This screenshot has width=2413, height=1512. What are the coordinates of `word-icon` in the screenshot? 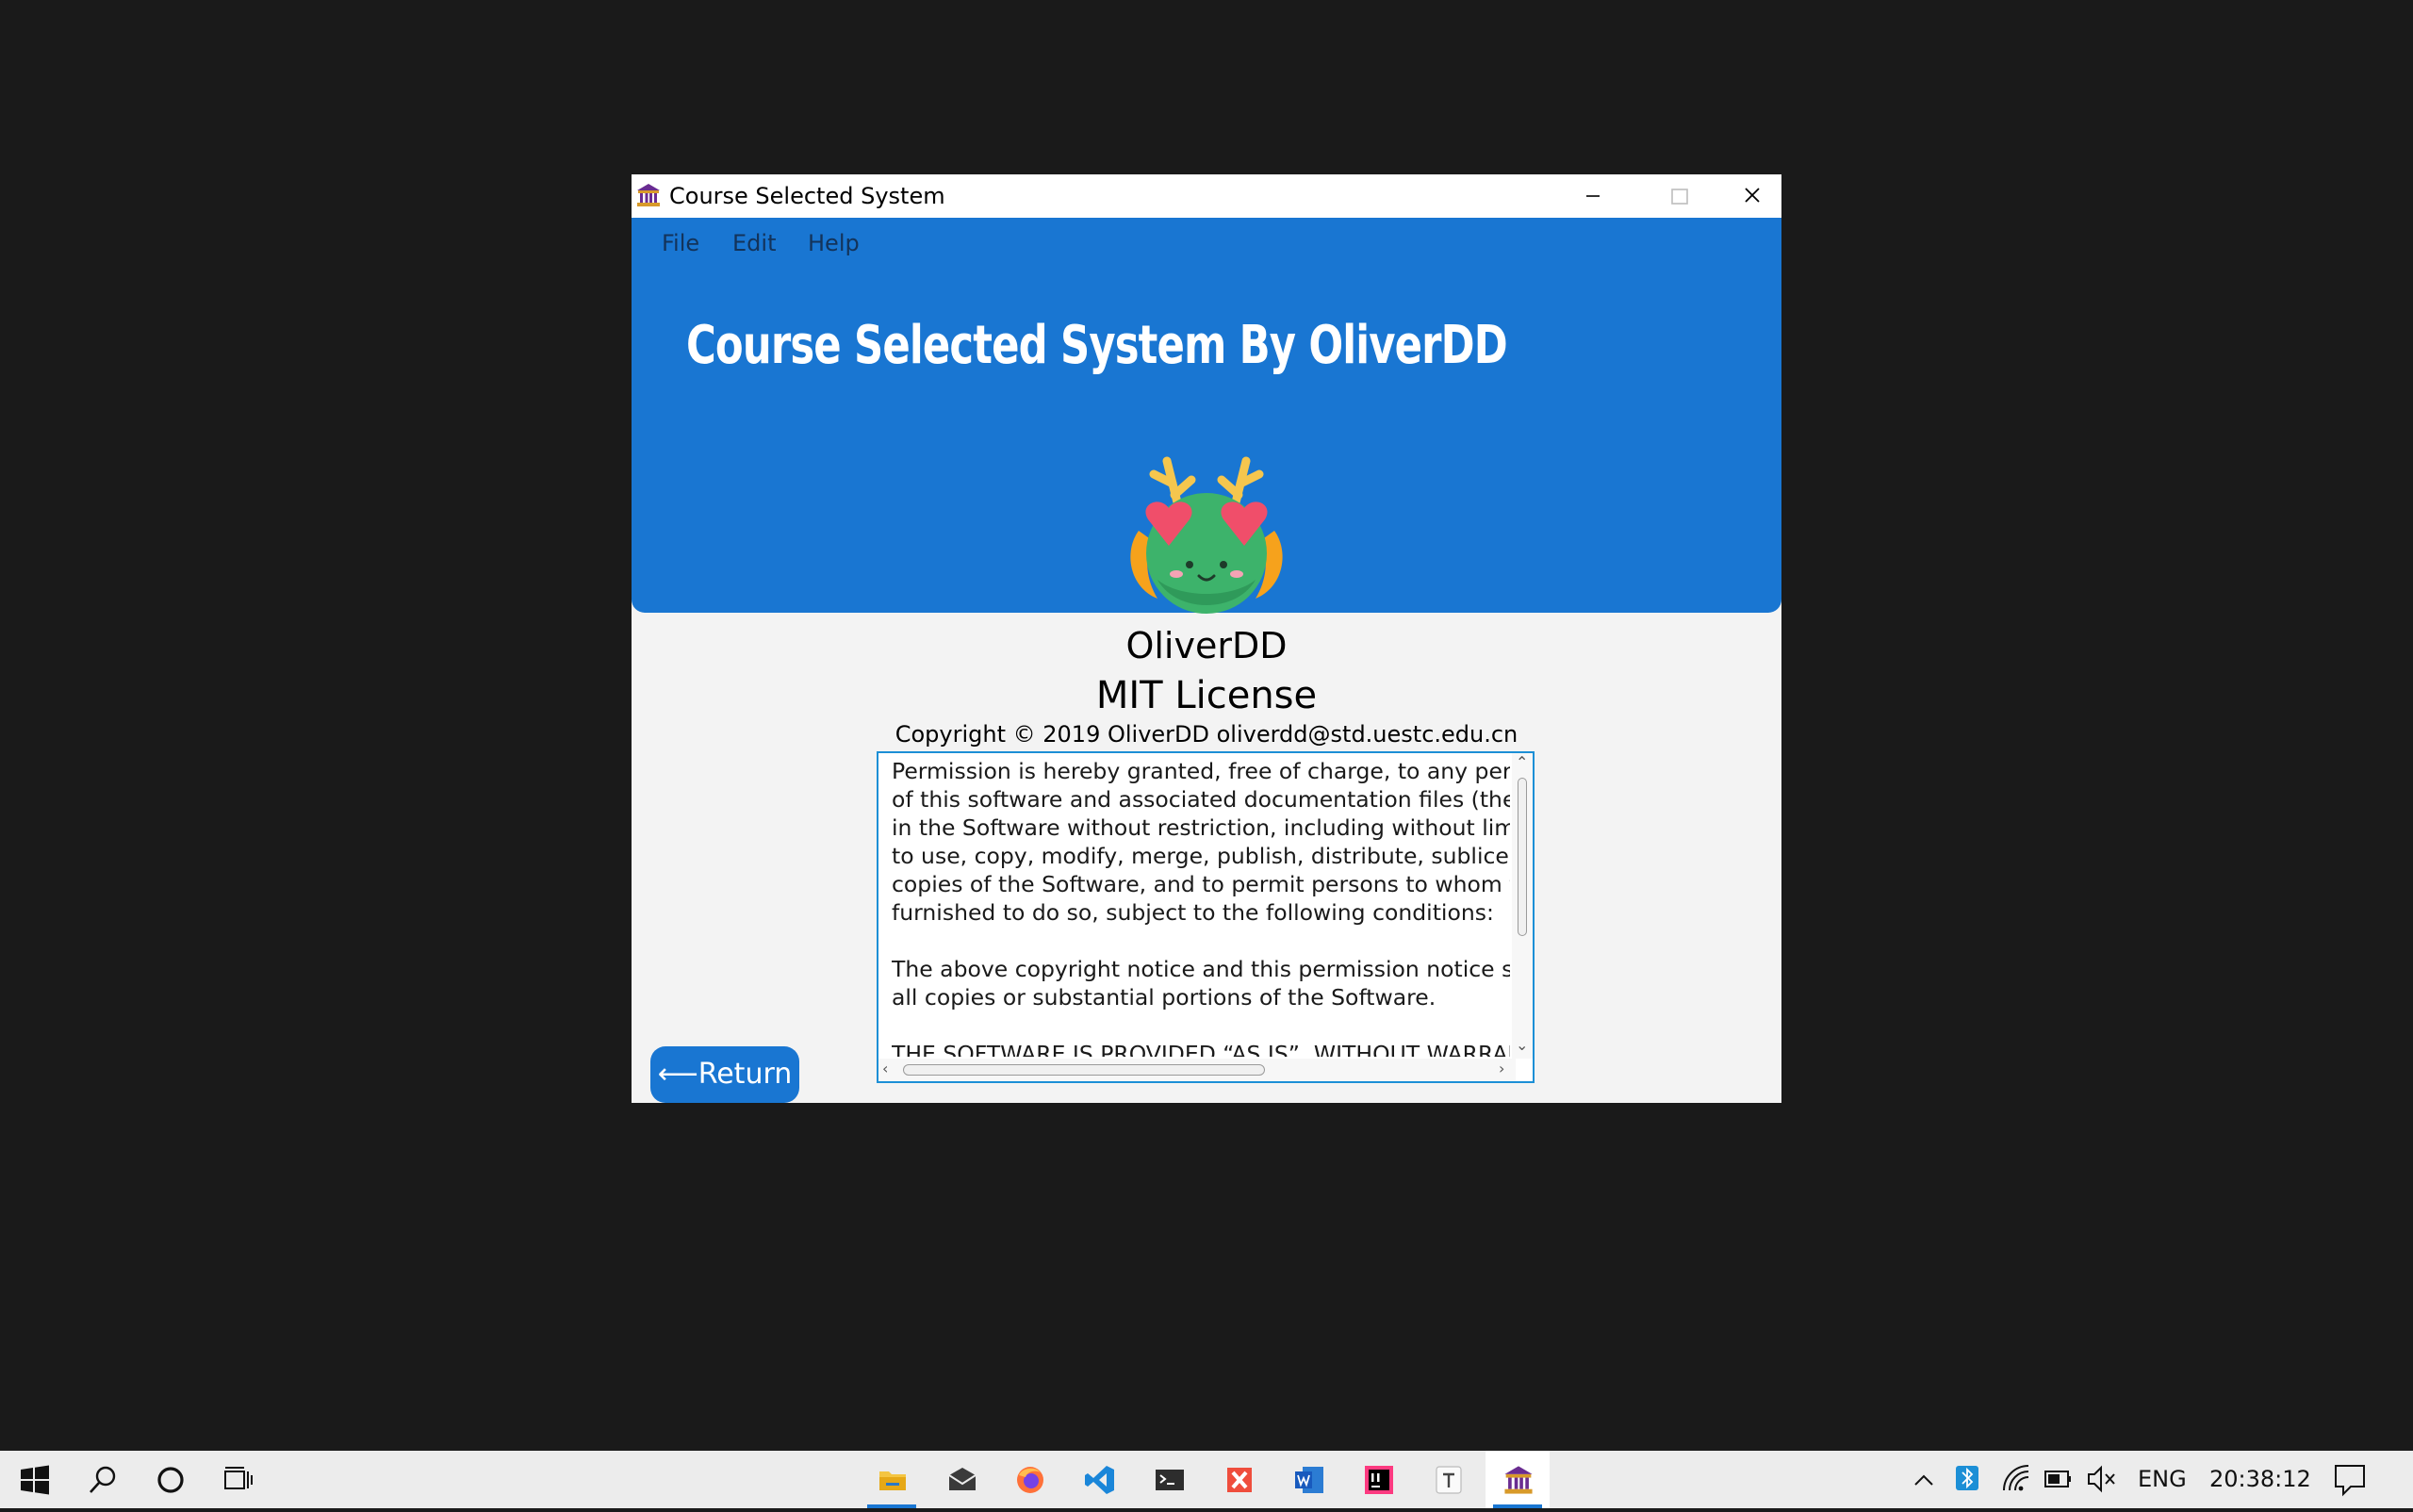 It's located at (1309, 1480).